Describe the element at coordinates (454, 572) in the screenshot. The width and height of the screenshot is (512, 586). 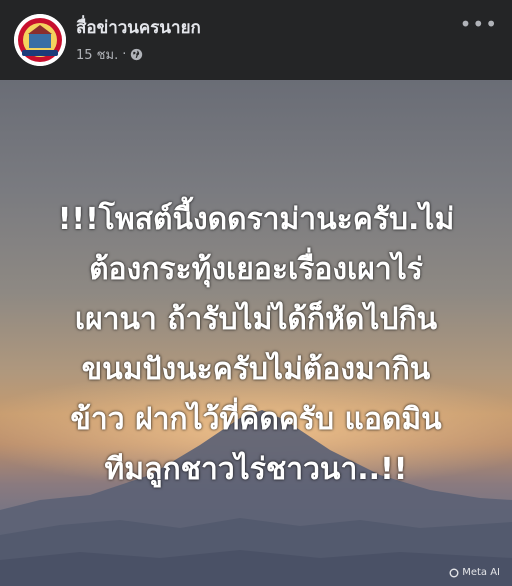
I see `meta-ai-ring-icon` at that location.